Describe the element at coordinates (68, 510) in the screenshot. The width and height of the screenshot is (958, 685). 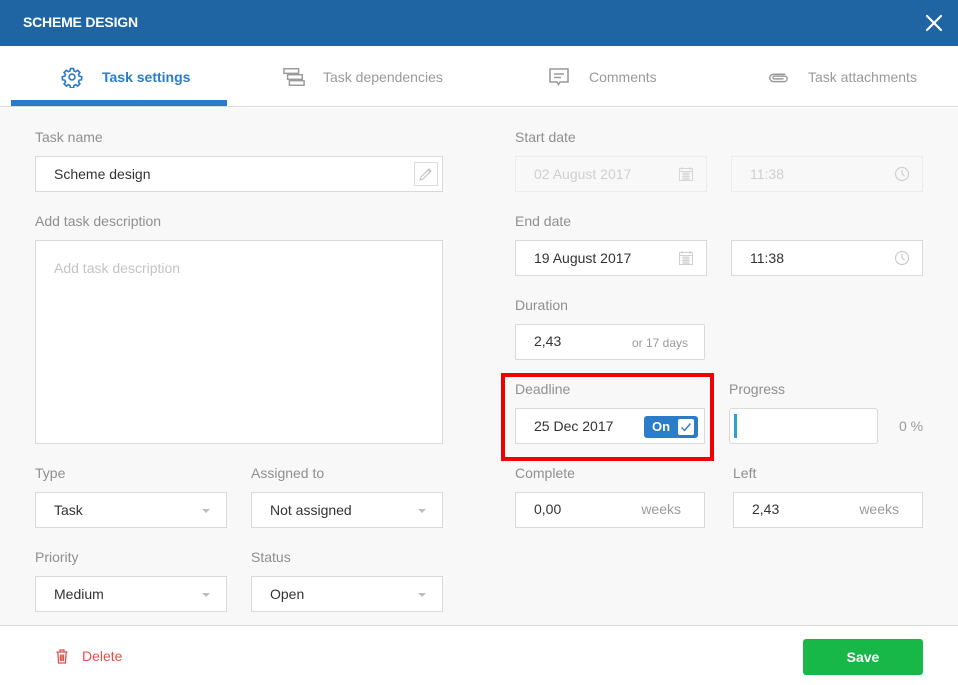
I see `type-value: Task` at that location.